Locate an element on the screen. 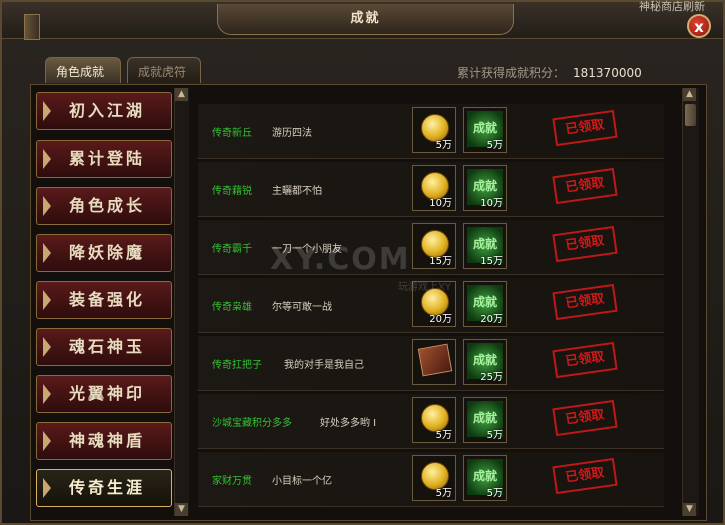  achievement-desc: 尔等可敢一战 is located at coordinates (302, 307).